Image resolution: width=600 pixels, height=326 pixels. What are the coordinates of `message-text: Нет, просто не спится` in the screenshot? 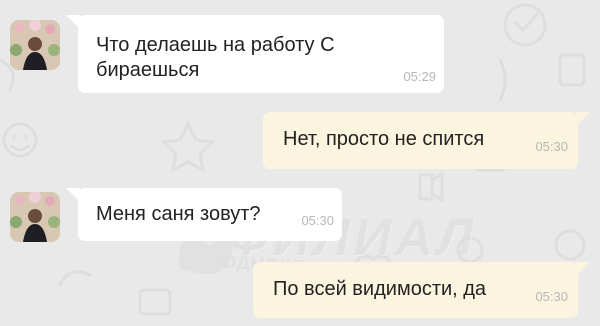 It's located at (384, 139).